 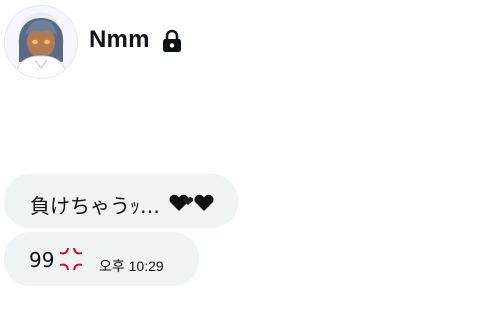 What do you see at coordinates (131, 266) in the screenshot?
I see `message-timestamp: 오후 10:29` at bounding box center [131, 266].